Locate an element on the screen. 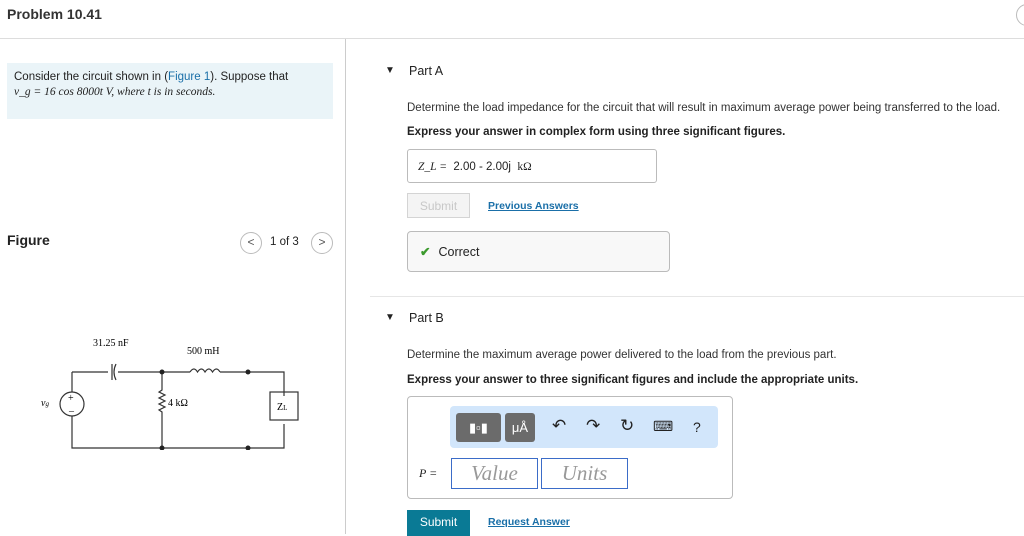 The width and height of the screenshot is (1024, 536). part-b-label: Part B is located at coordinates (426, 318).